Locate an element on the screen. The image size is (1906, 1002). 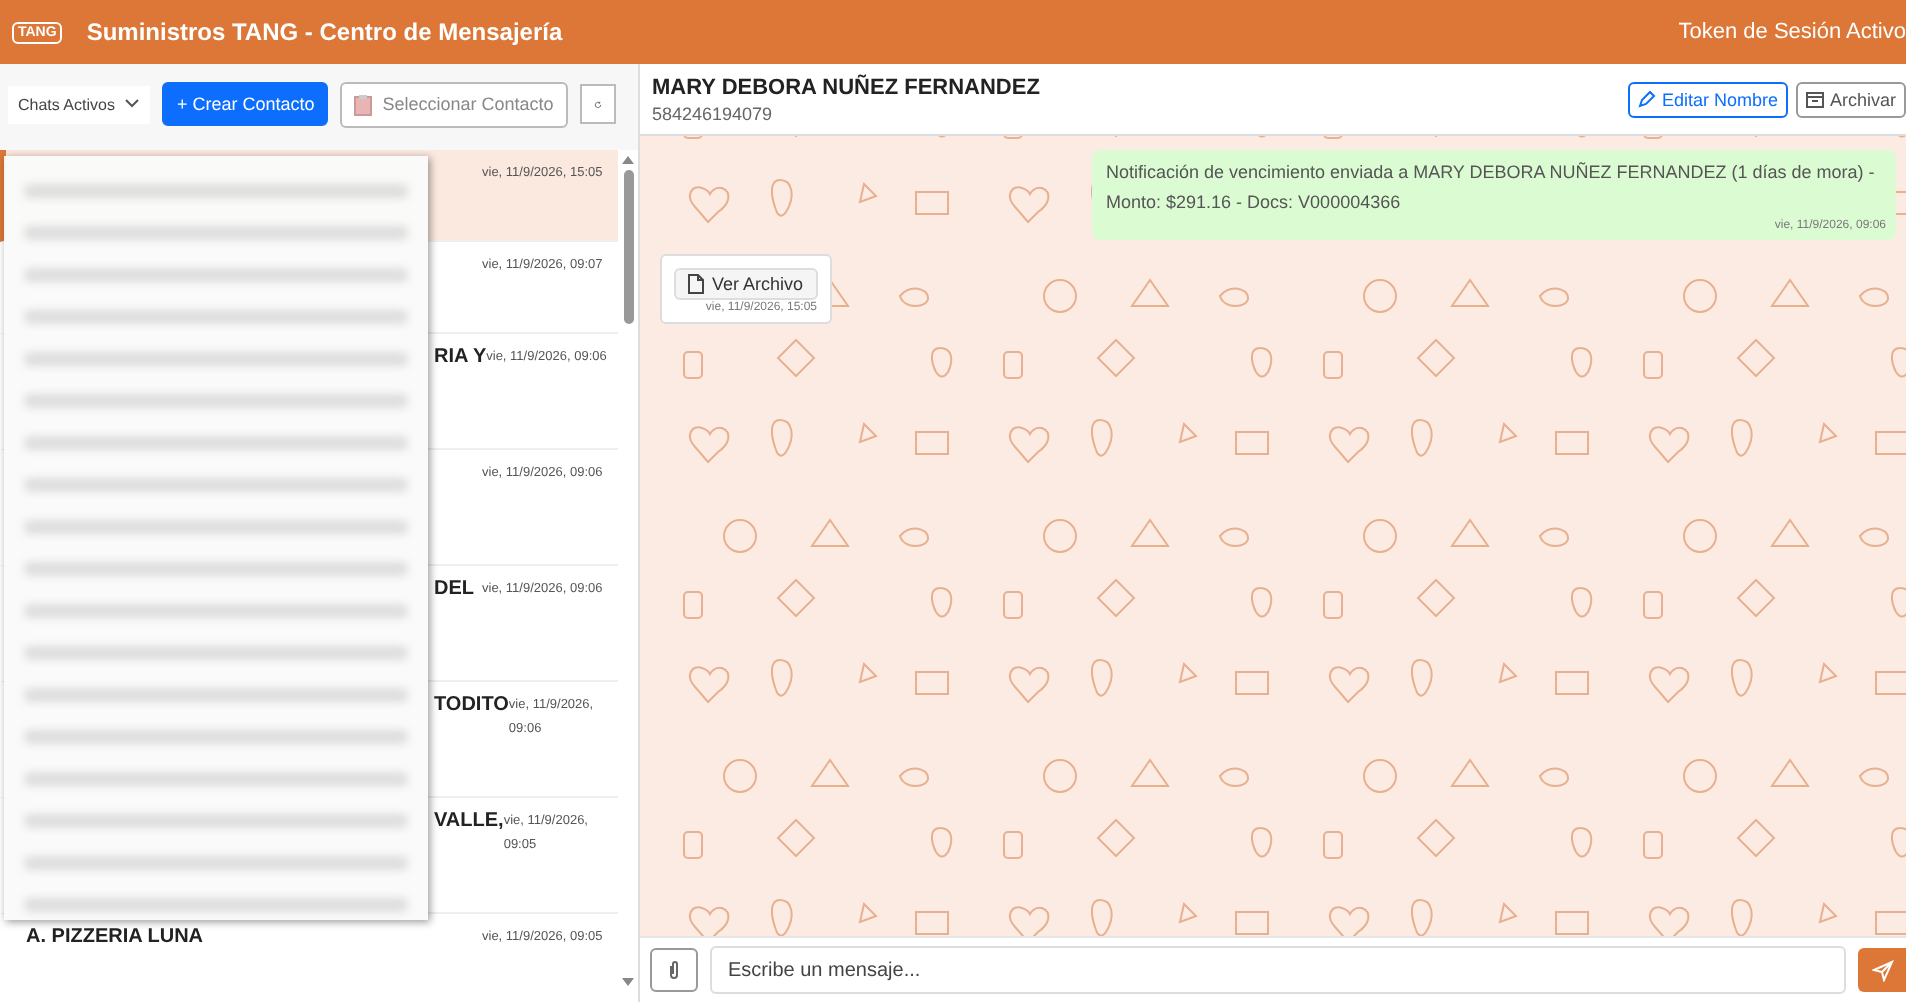
phone-number: 584246194079 is located at coordinates (713, 113).